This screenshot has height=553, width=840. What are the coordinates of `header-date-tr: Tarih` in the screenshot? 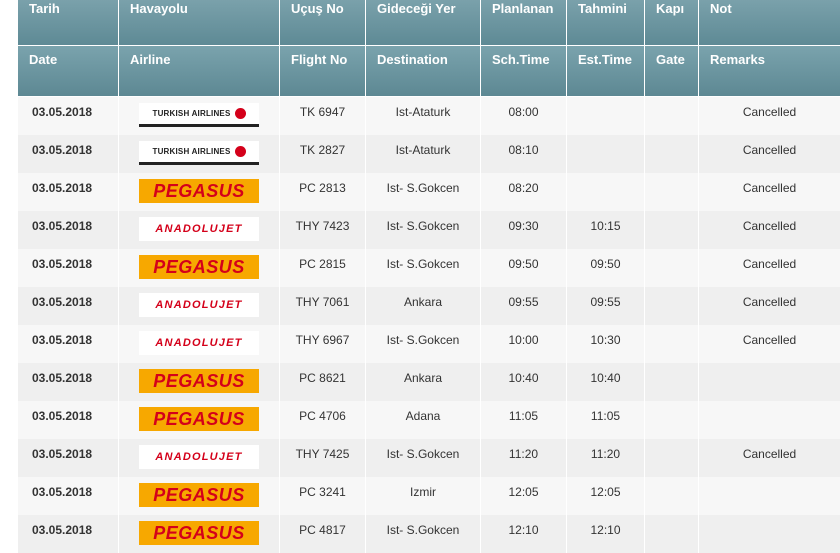 It's located at (68, 22).